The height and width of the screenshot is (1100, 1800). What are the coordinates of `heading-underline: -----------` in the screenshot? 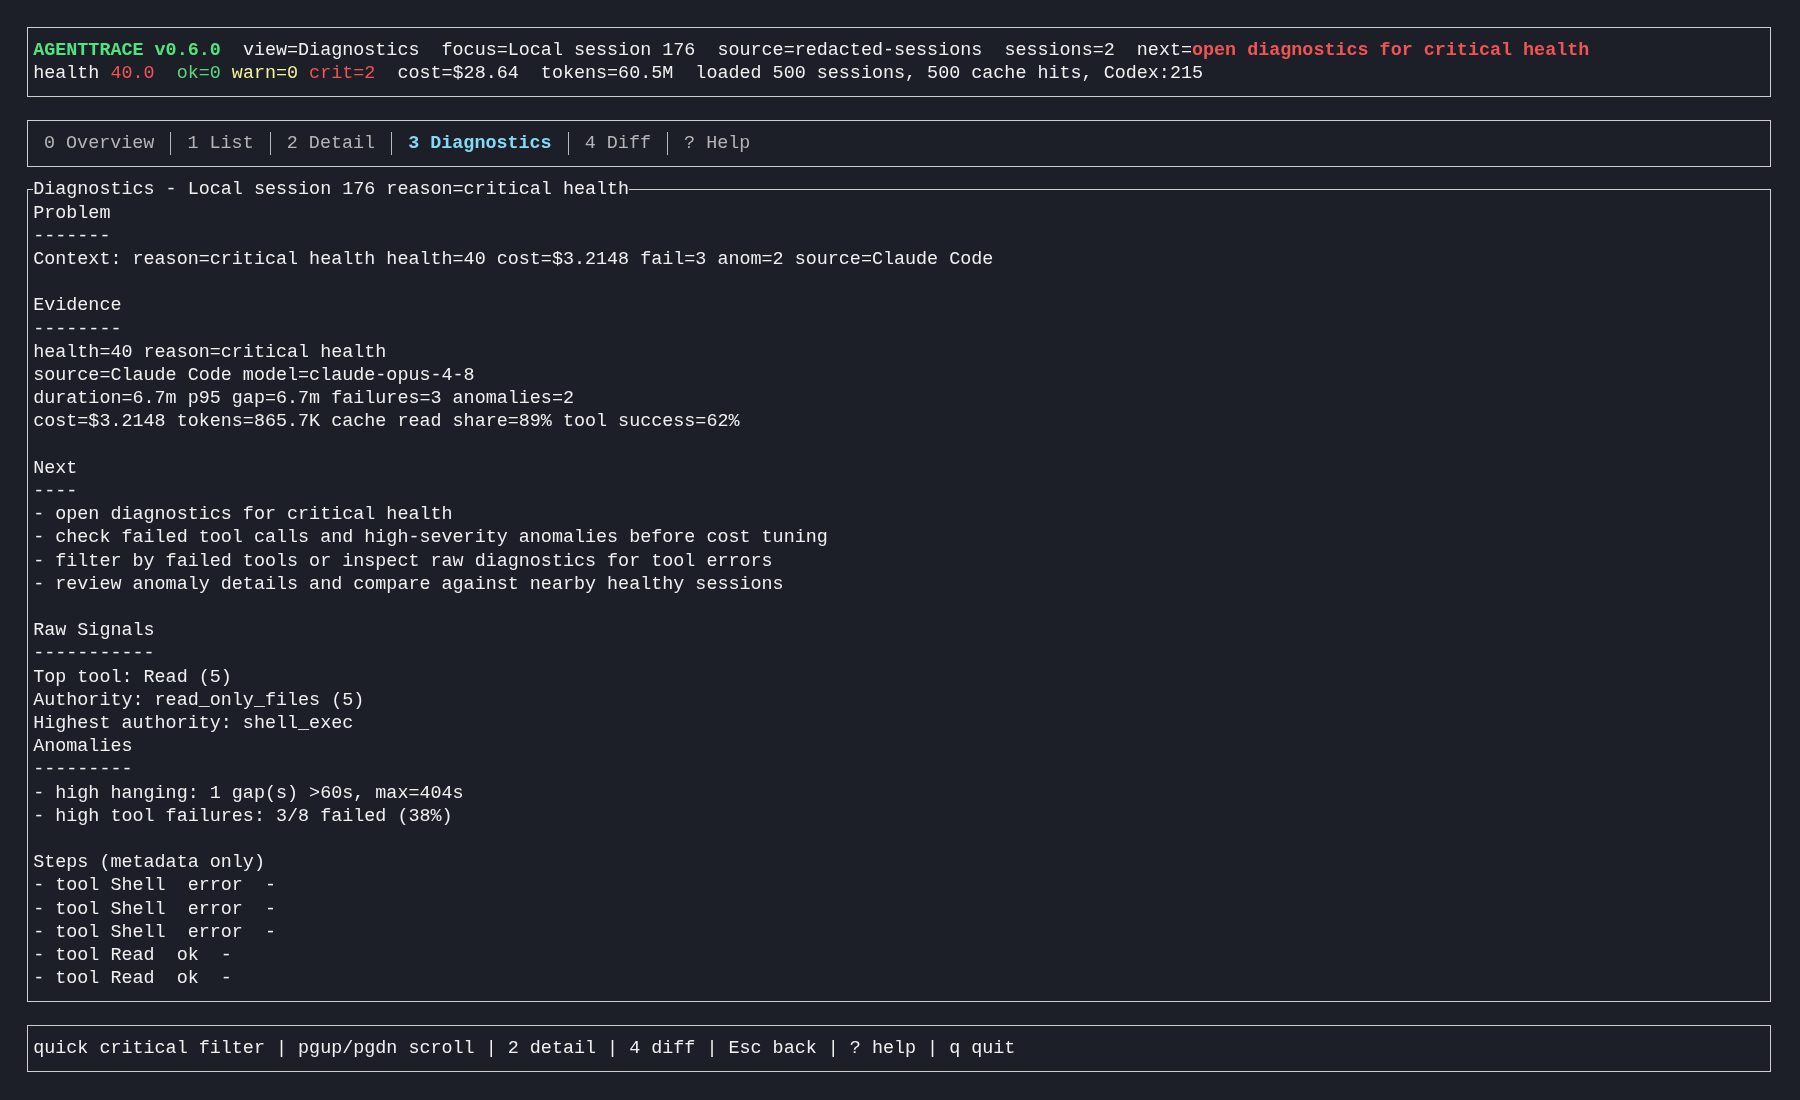 It's located at (94, 654).